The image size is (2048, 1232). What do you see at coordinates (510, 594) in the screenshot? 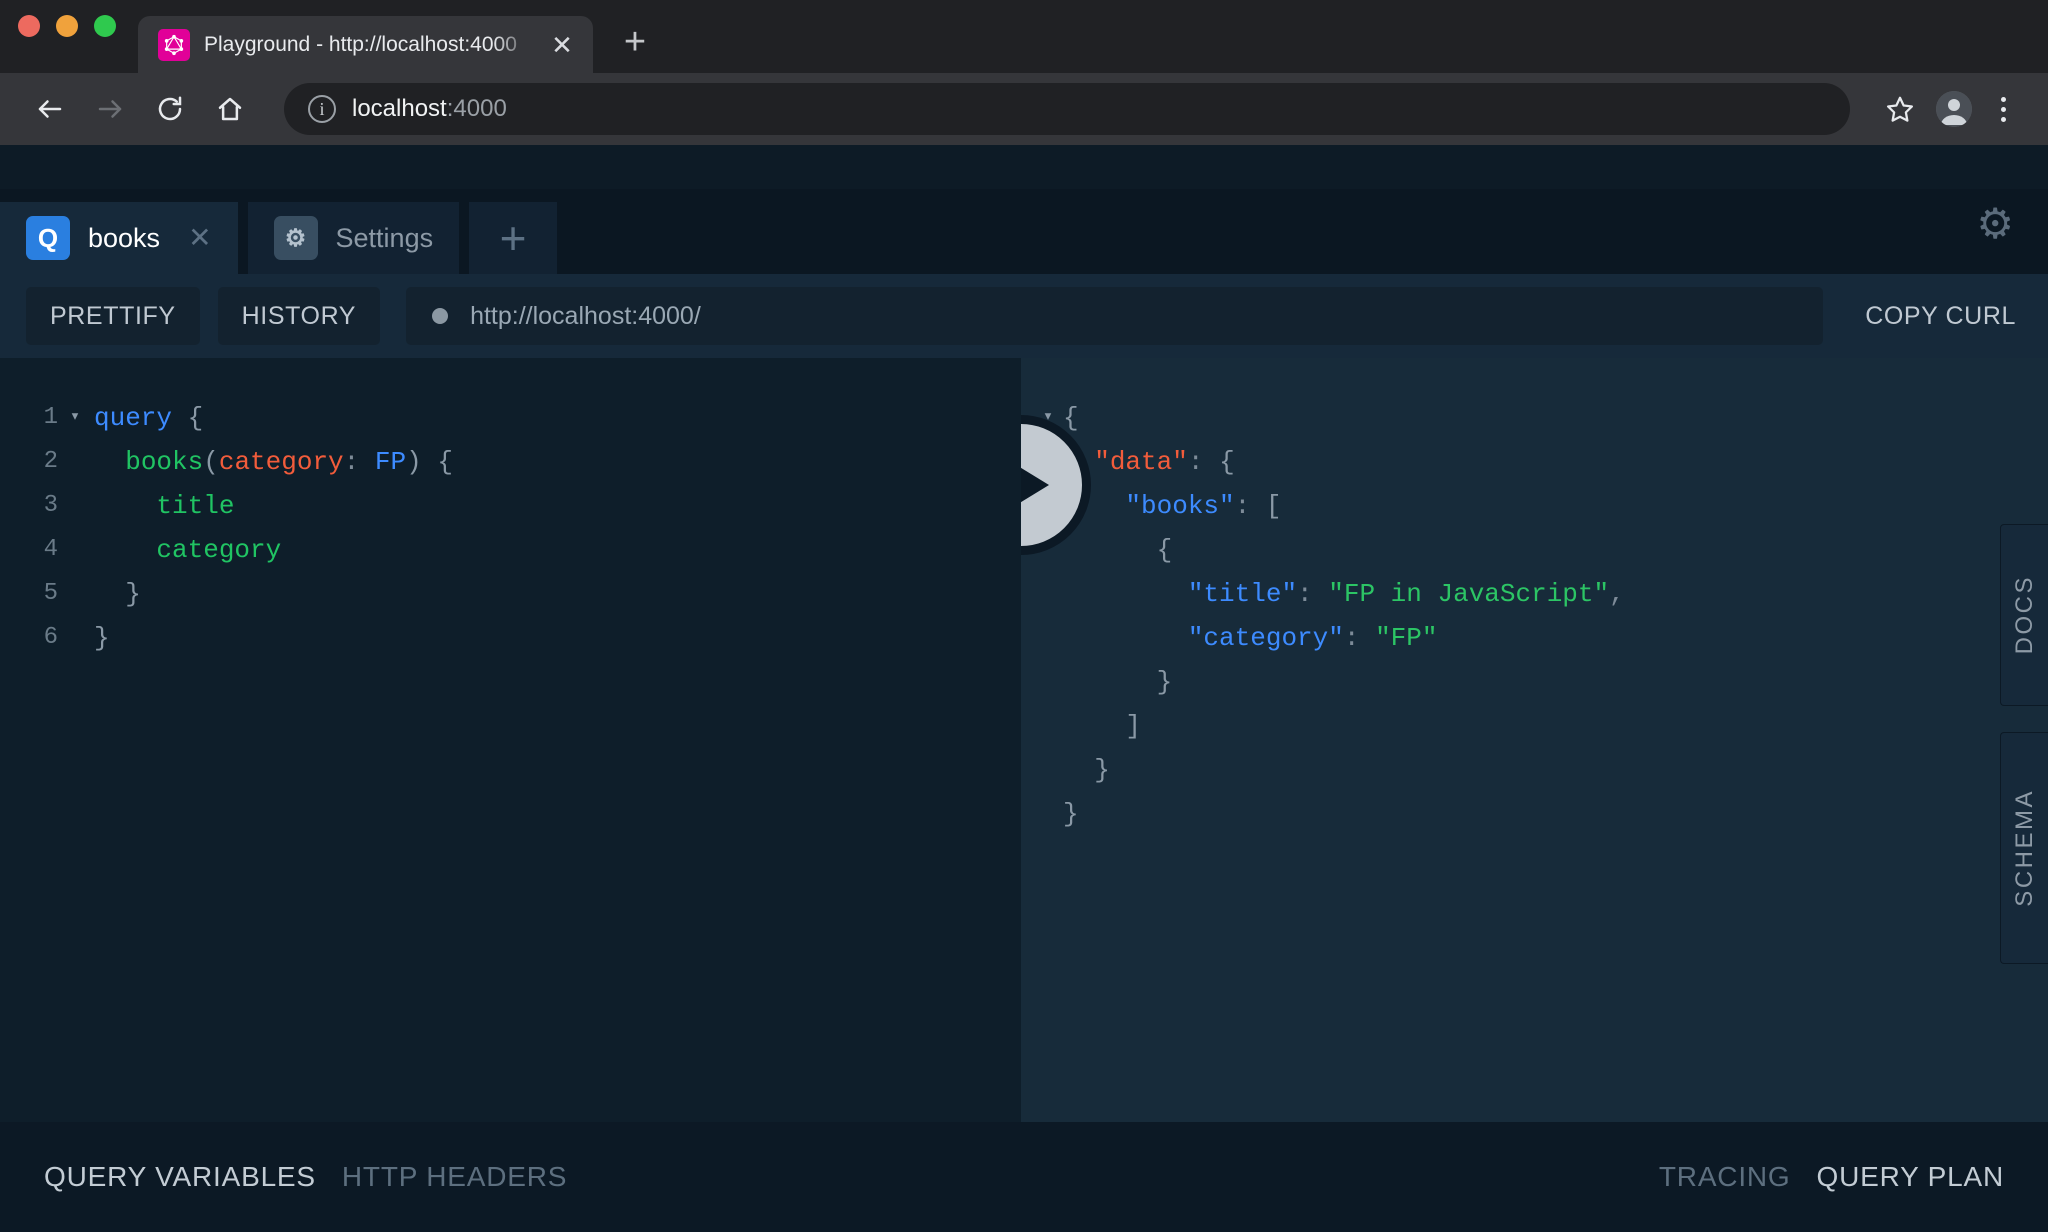
I see `code-line: 5 }` at bounding box center [510, 594].